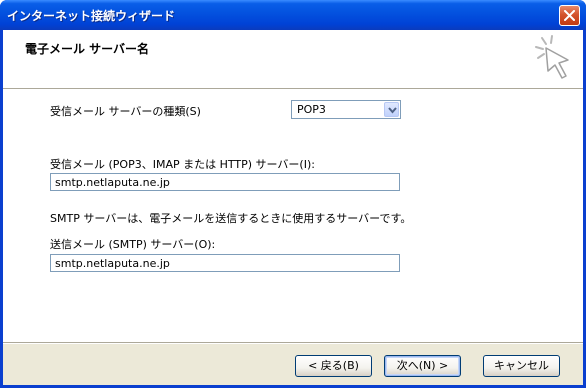 This screenshot has width=586, height=388. Describe the element at coordinates (225, 263) in the screenshot. I see `outgoing-server-input: smtp.netlaputa.ne.jp` at that location.